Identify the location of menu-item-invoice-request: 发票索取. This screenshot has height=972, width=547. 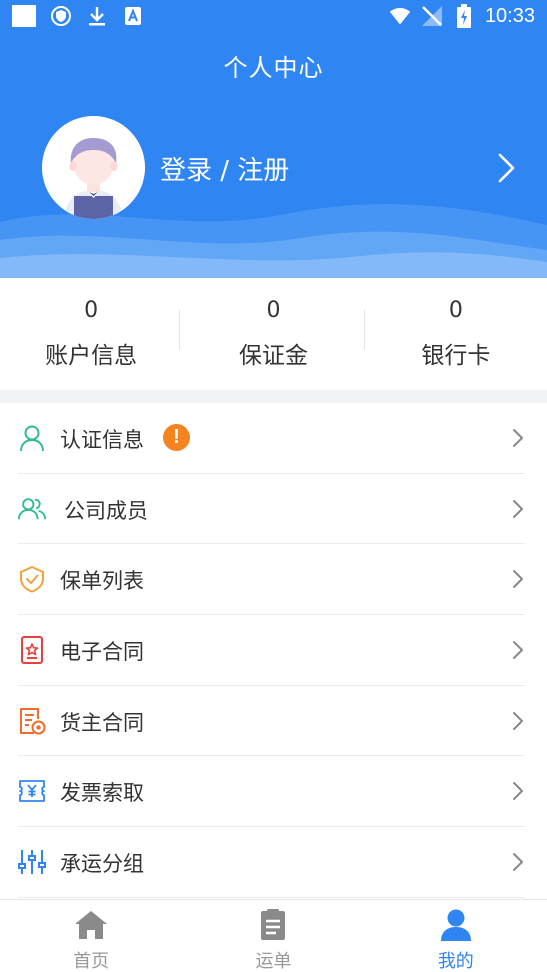
(271, 792).